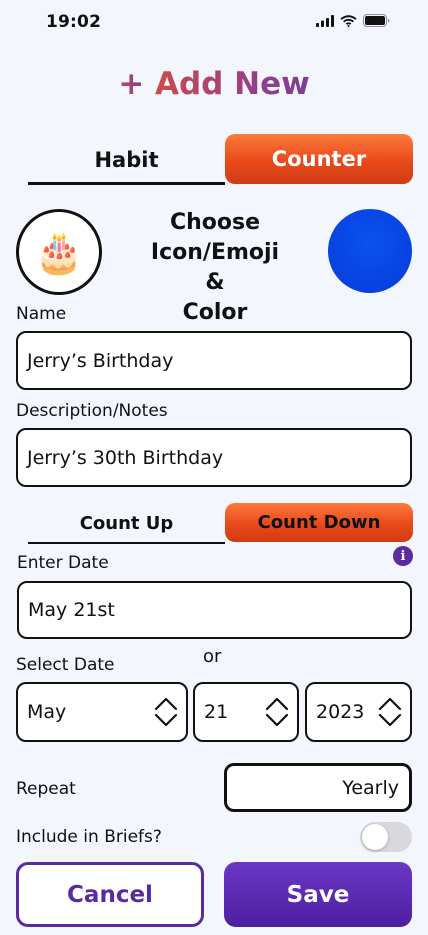  Describe the element at coordinates (319, 522) in the screenshot. I see `tab-count-down: Count Down` at that location.